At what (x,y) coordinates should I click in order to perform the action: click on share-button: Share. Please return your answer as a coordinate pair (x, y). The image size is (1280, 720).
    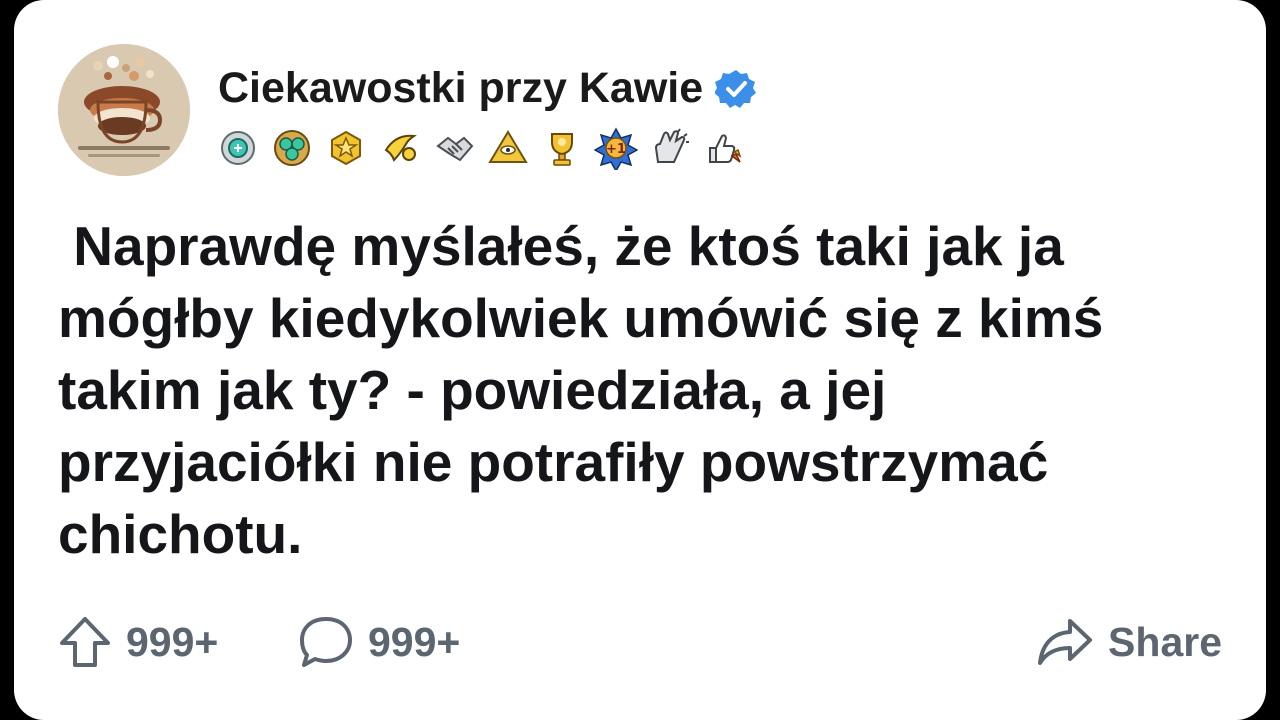
    Looking at the image, I should click on (1129, 642).